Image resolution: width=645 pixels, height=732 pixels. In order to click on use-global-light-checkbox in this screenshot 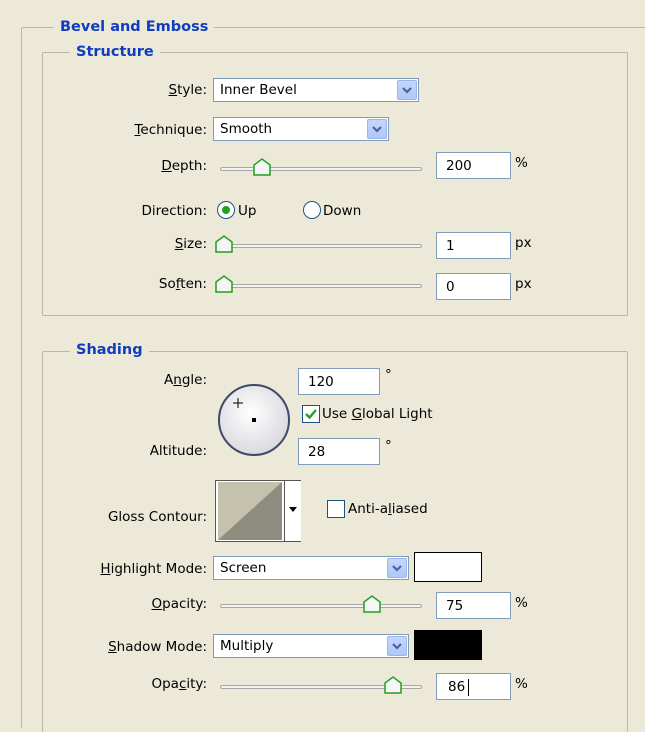, I will do `click(311, 414)`.